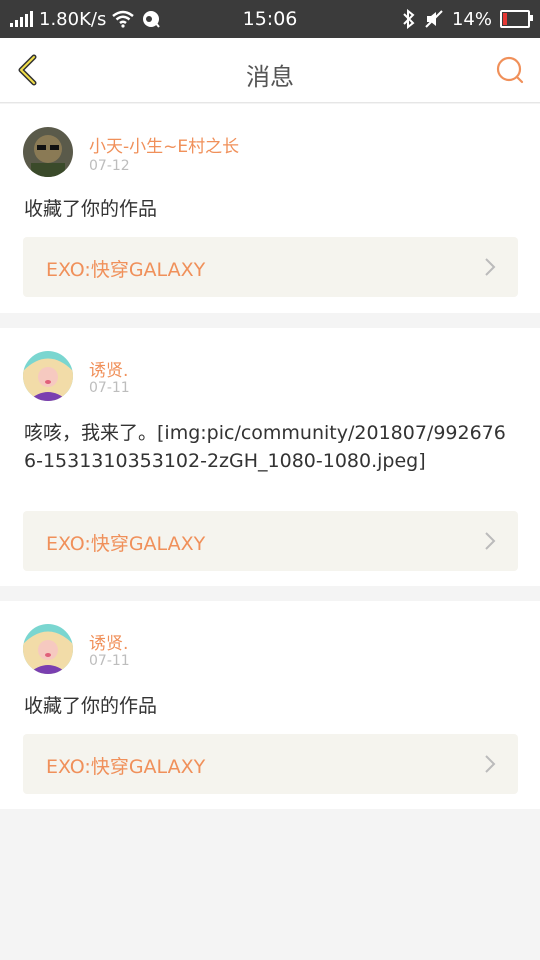  Describe the element at coordinates (164, 144) in the screenshot. I see `username: 小天-小生~E村之长` at that location.